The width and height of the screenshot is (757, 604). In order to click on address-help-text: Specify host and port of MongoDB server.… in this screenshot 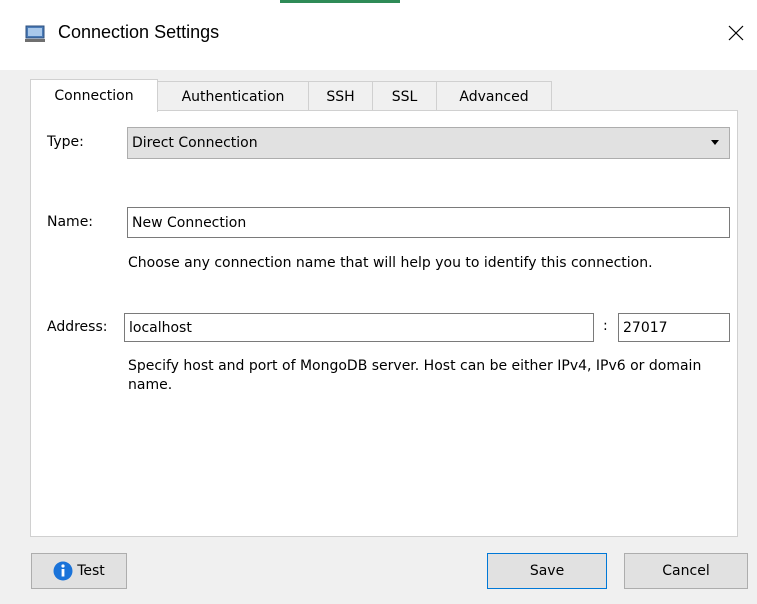, I will do `click(415, 375)`.